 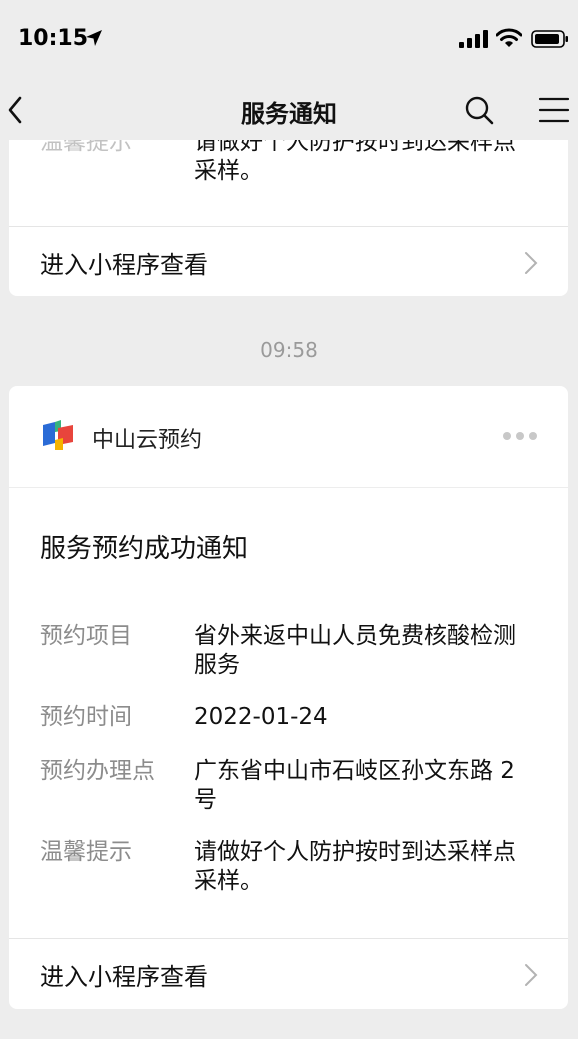 I want to click on nav-bar: 服务通知, so click(x=289, y=110).